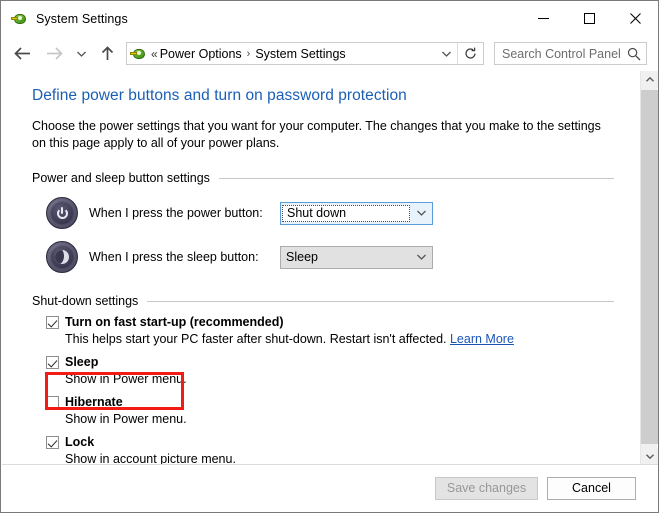 The height and width of the screenshot is (513, 659). What do you see at coordinates (344, 362) in the screenshot?
I see `setting-sleep: Sleep` at bounding box center [344, 362].